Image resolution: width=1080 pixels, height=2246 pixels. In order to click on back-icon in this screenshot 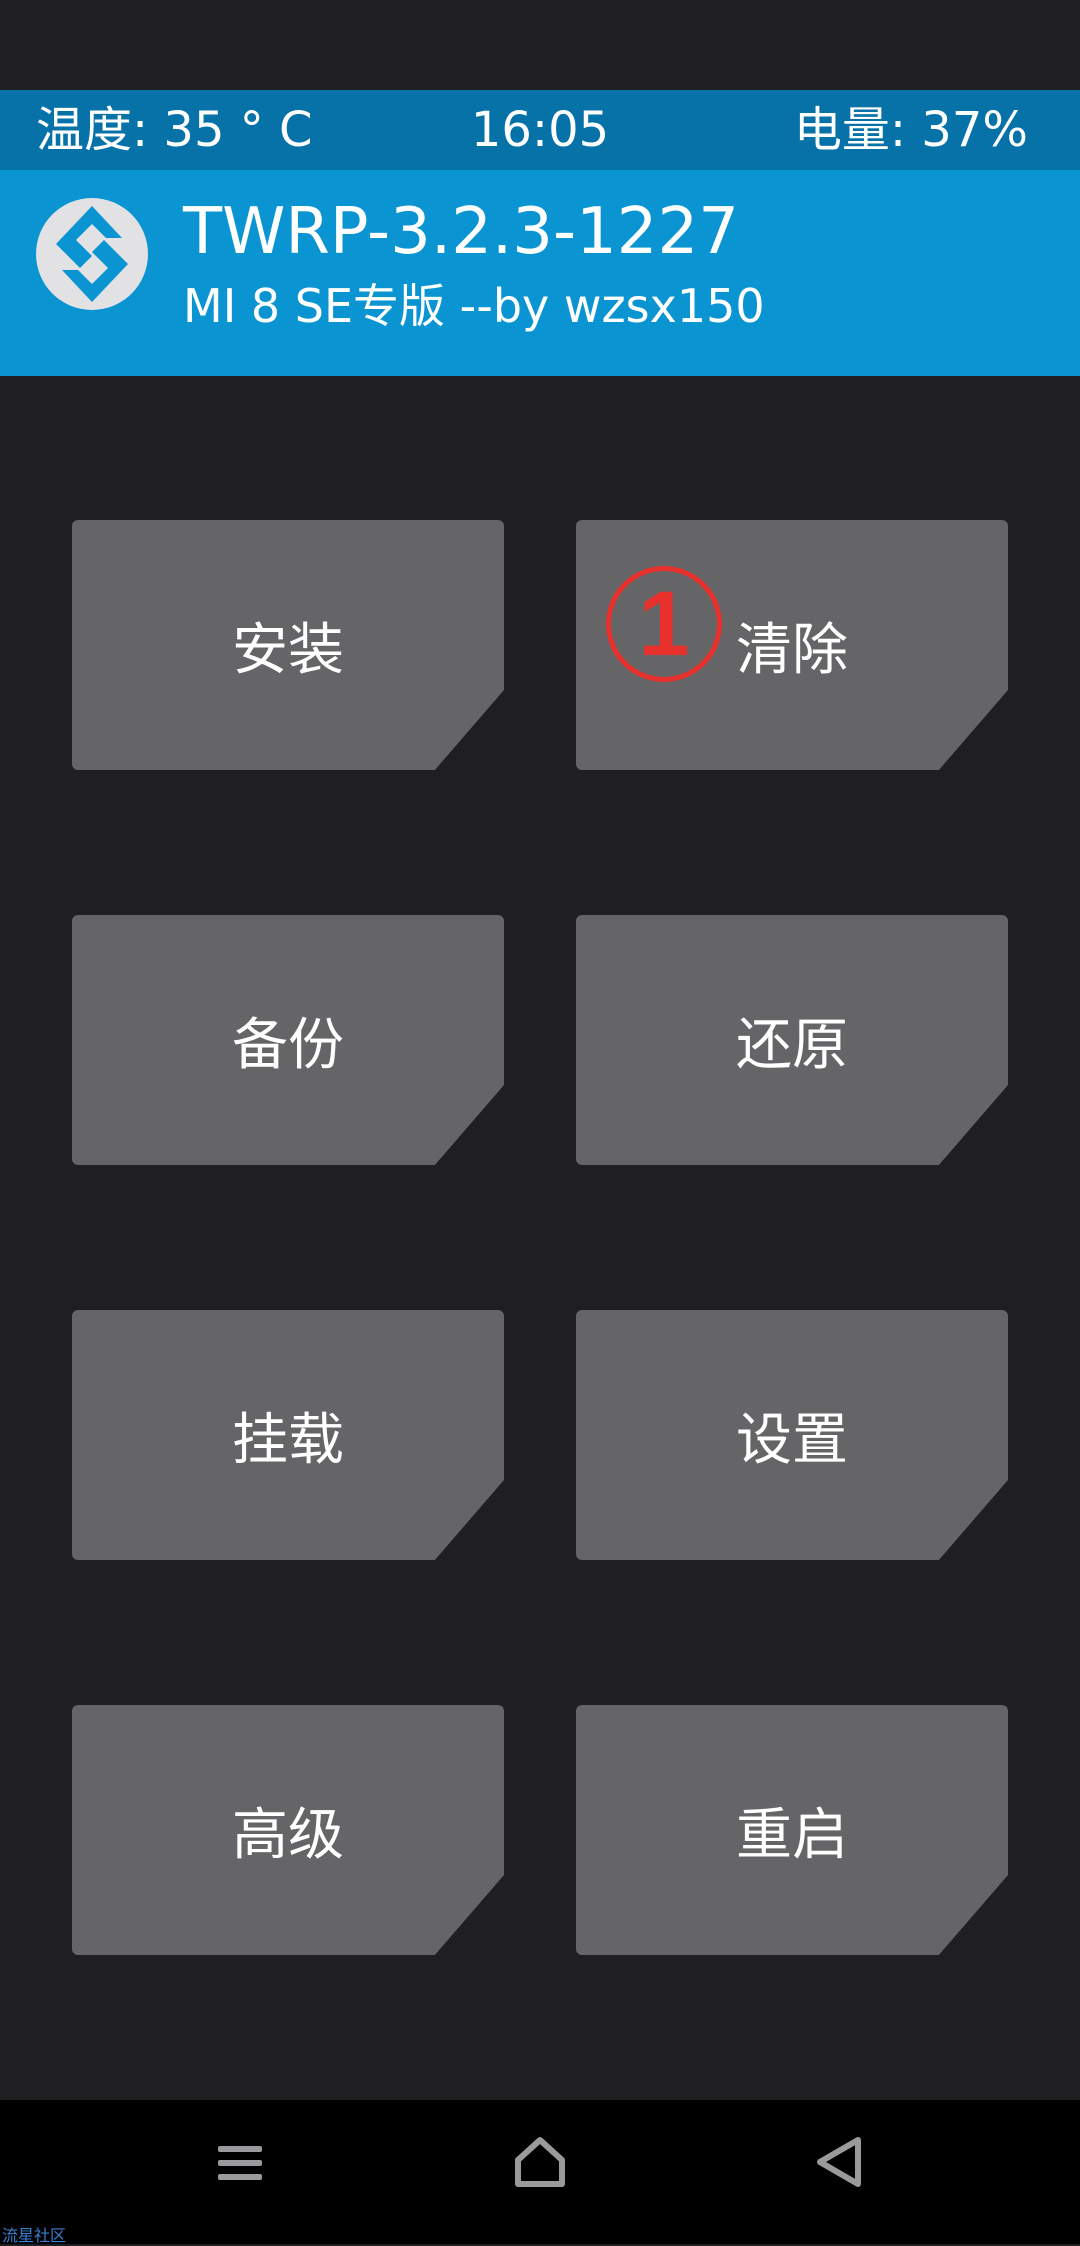, I will do `click(840, 2162)`.